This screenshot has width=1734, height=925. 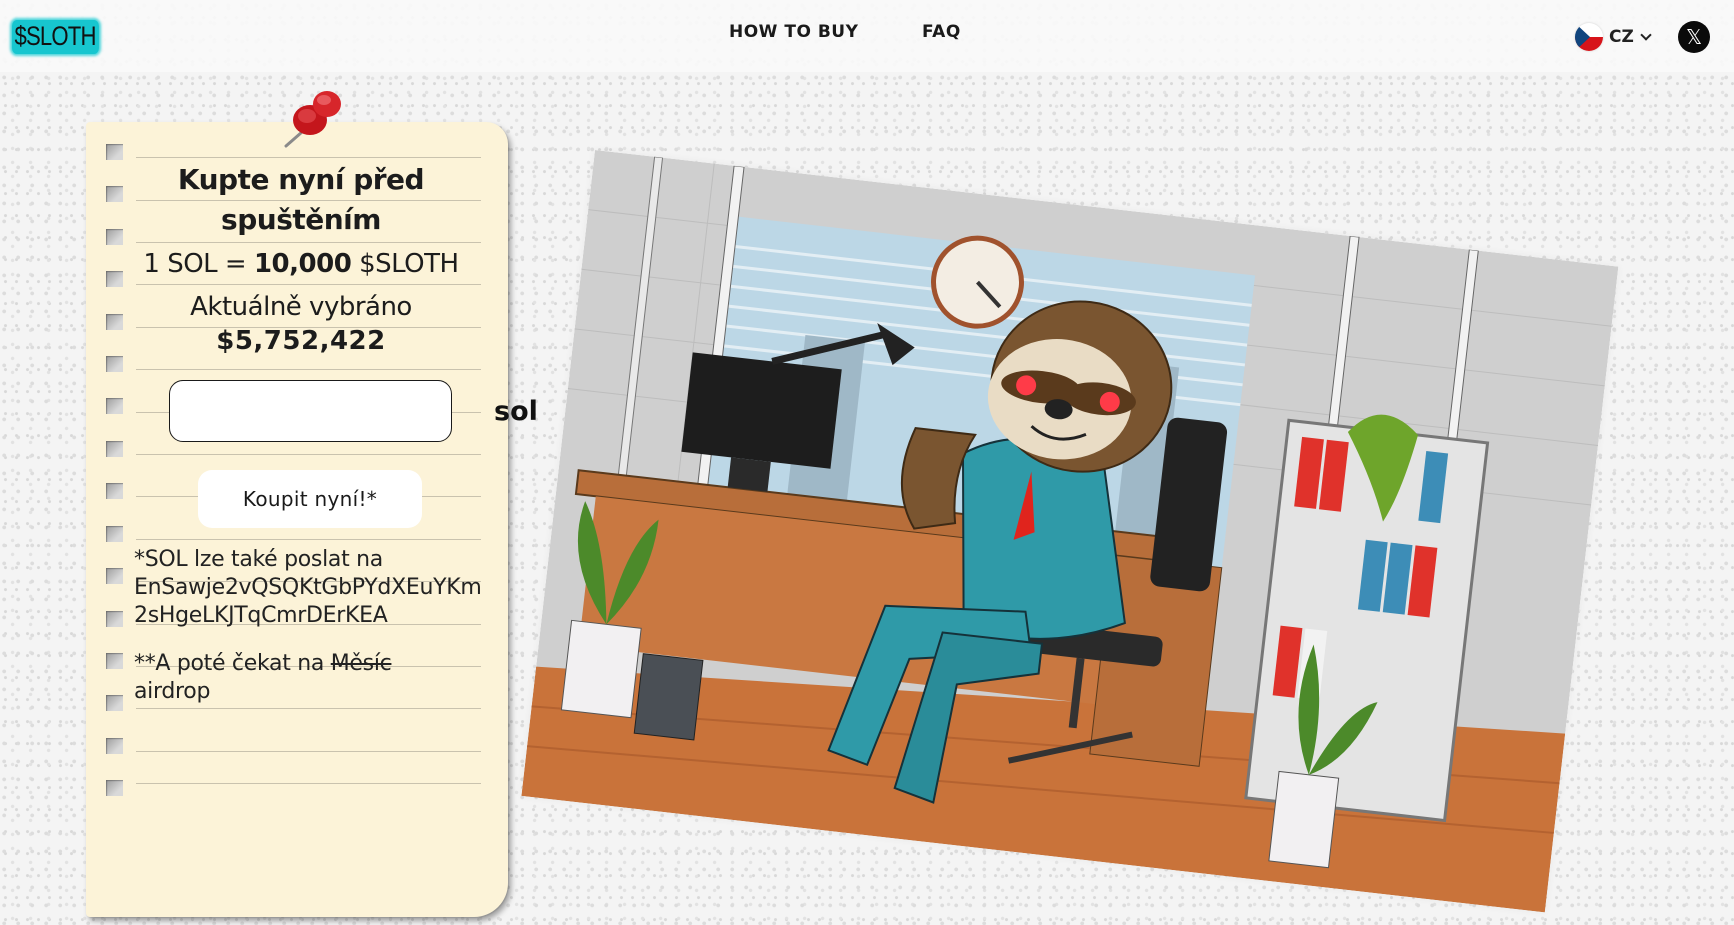 What do you see at coordinates (301, 199) in the screenshot?
I see `presale-title: Kupte nyní před spuštěním` at bounding box center [301, 199].